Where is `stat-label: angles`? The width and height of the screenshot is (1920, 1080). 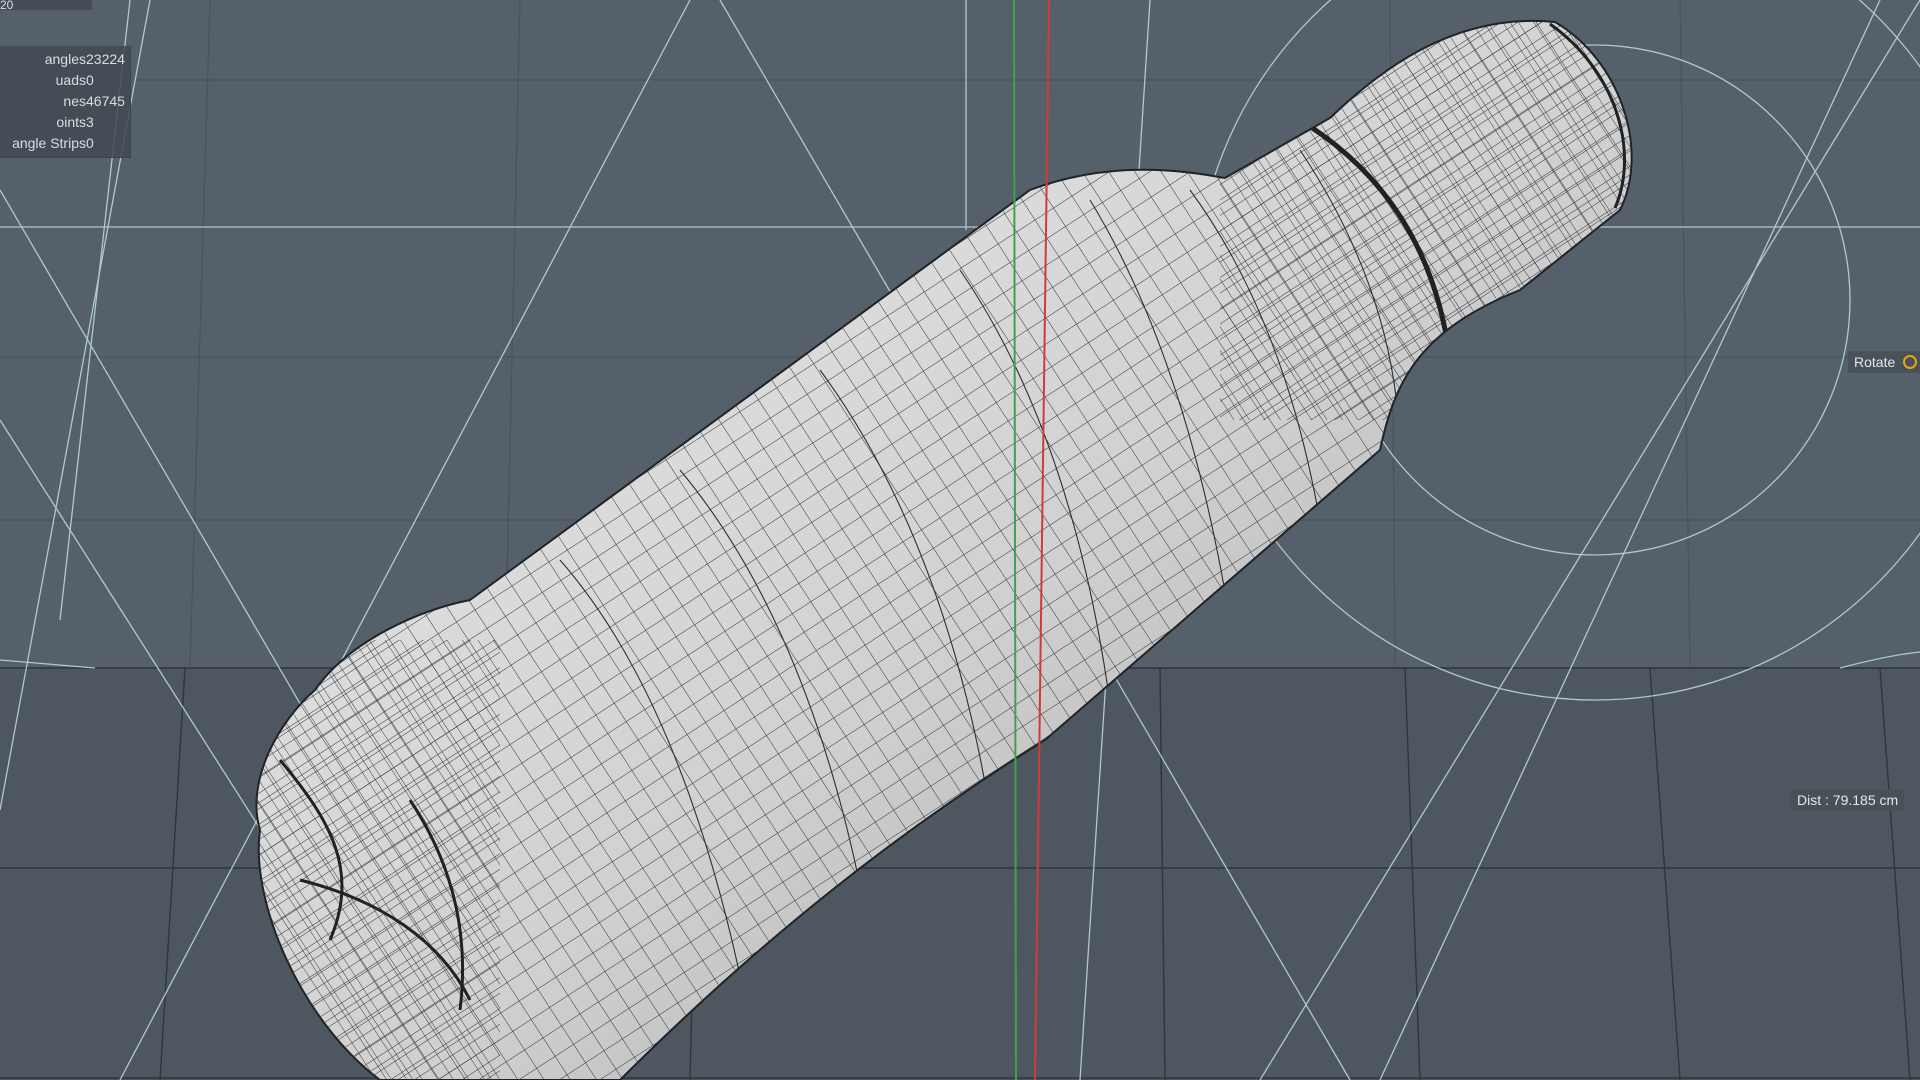
stat-label: angles is located at coordinates (65, 59).